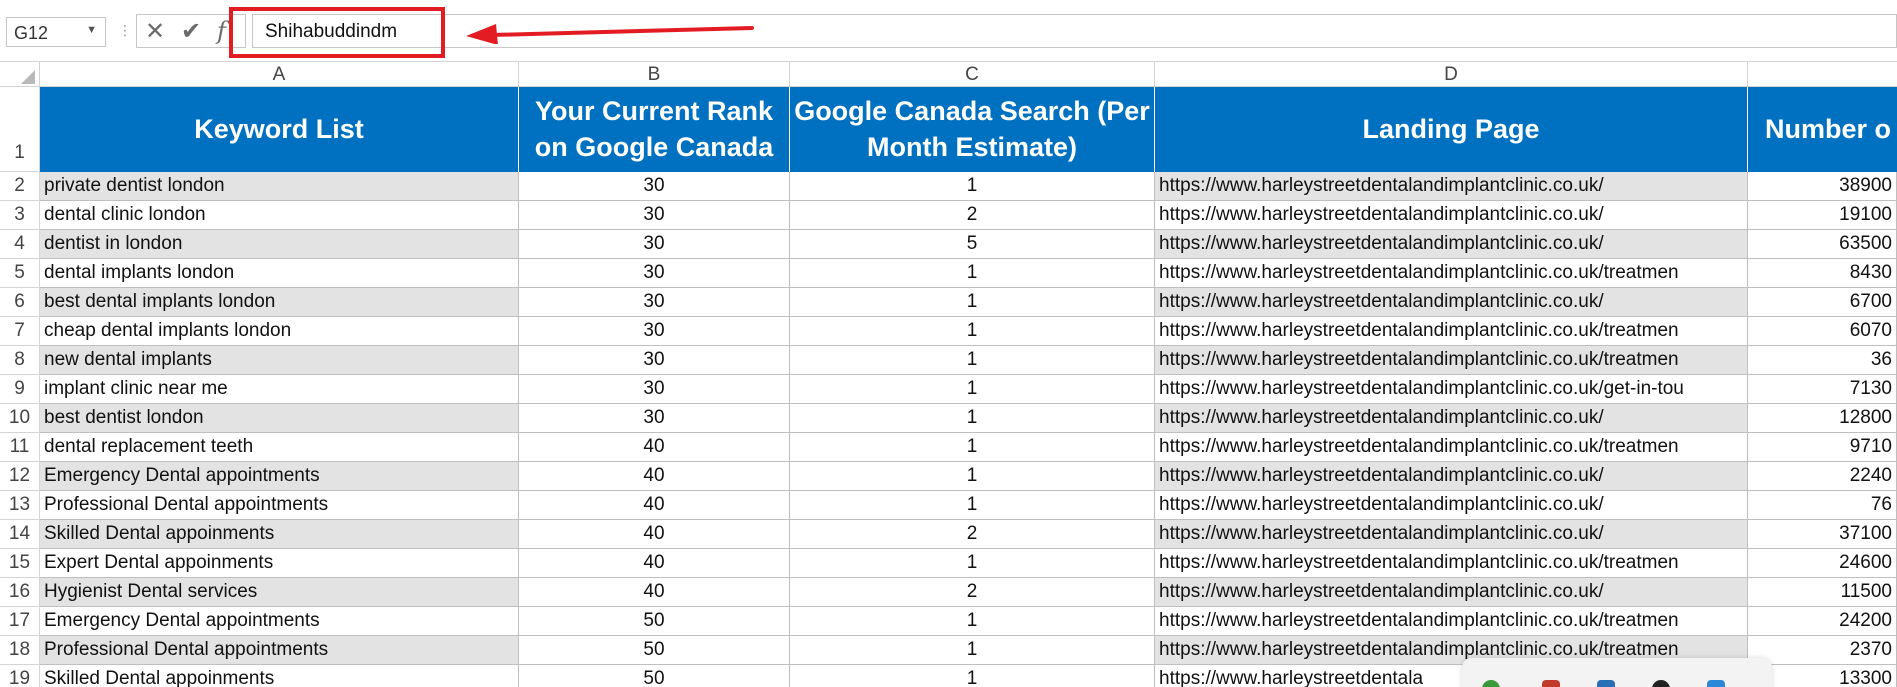 The width and height of the screenshot is (1897, 687). Describe the element at coordinates (20, 302) in the screenshot. I see `row-header: 6` at that location.